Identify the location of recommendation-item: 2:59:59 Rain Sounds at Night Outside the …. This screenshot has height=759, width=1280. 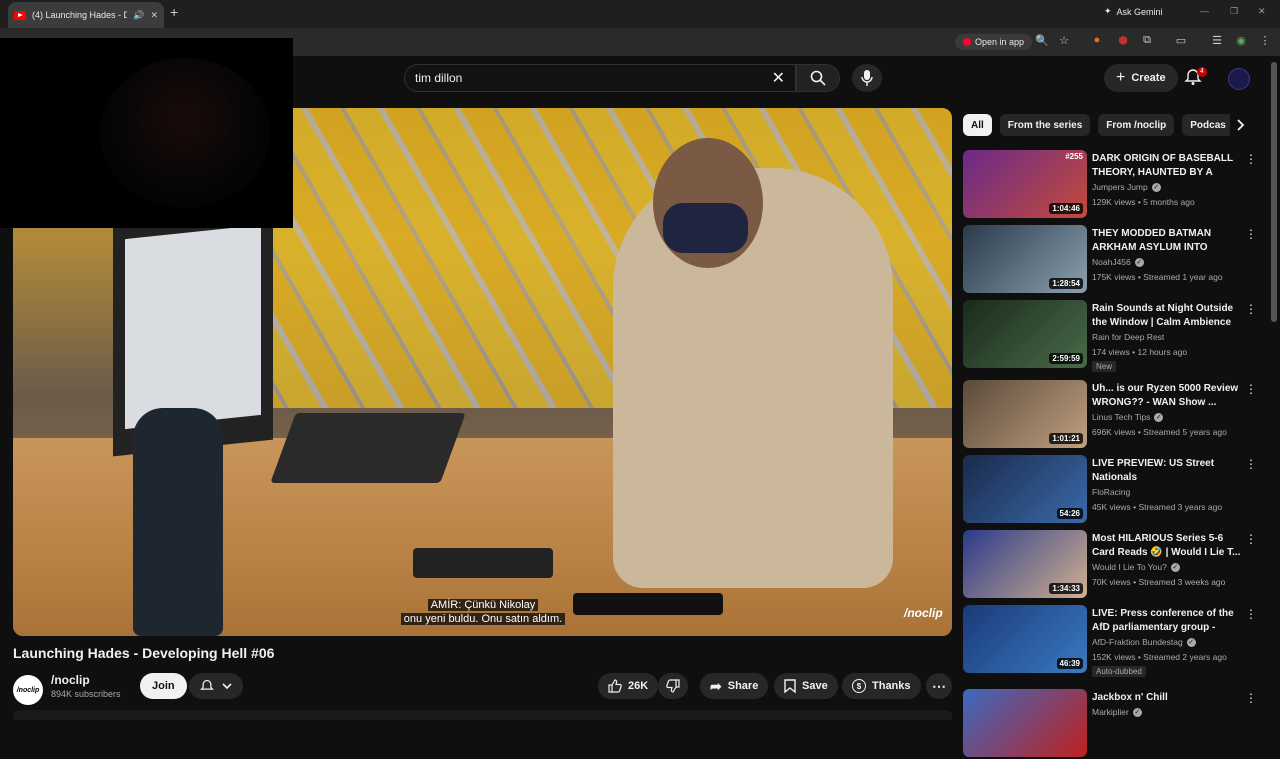
(1113, 336).